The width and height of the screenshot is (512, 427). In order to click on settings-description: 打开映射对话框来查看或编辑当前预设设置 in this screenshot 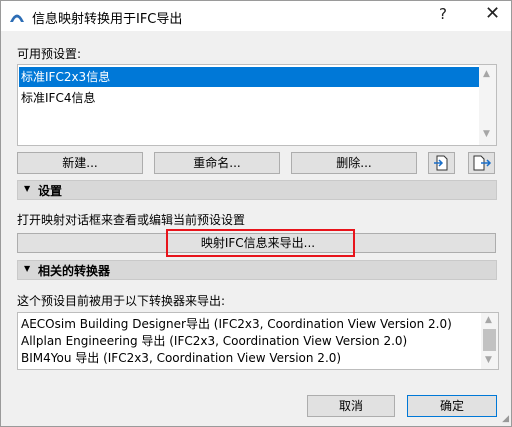, I will do `click(131, 220)`.